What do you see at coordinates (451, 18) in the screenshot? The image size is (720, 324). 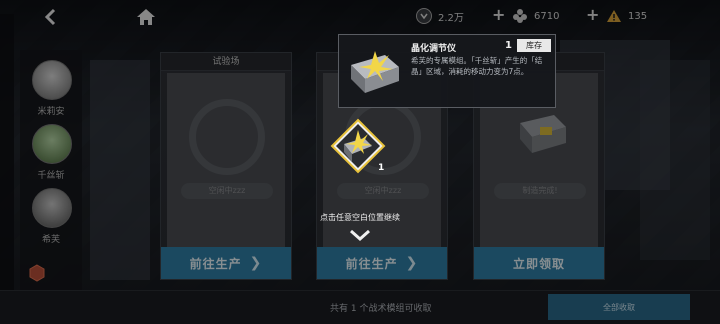 I see `coin-value: 2.2万` at bounding box center [451, 18].